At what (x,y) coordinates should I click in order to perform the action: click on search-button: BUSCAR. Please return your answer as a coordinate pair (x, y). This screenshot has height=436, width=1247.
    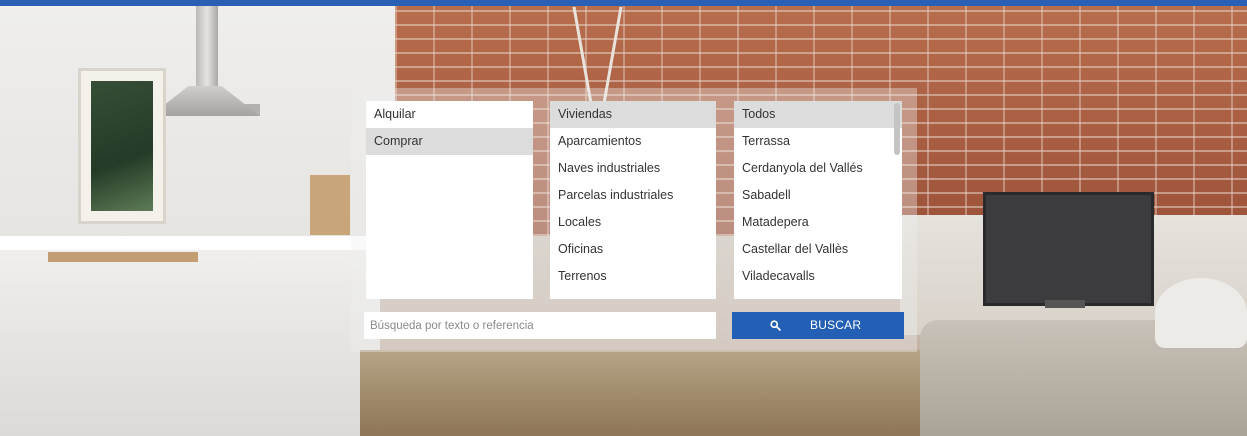
    Looking at the image, I should click on (818, 325).